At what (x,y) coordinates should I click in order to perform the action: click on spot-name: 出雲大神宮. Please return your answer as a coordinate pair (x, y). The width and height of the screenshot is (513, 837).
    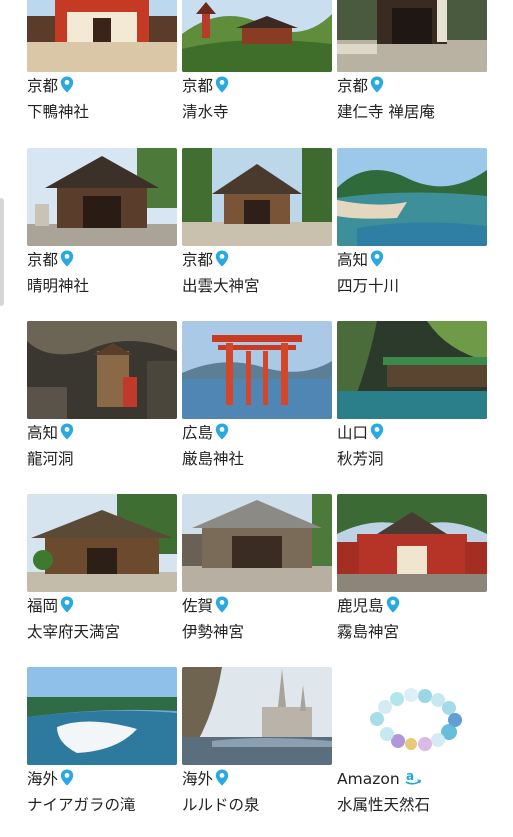
    Looking at the image, I should click on (221, 286).